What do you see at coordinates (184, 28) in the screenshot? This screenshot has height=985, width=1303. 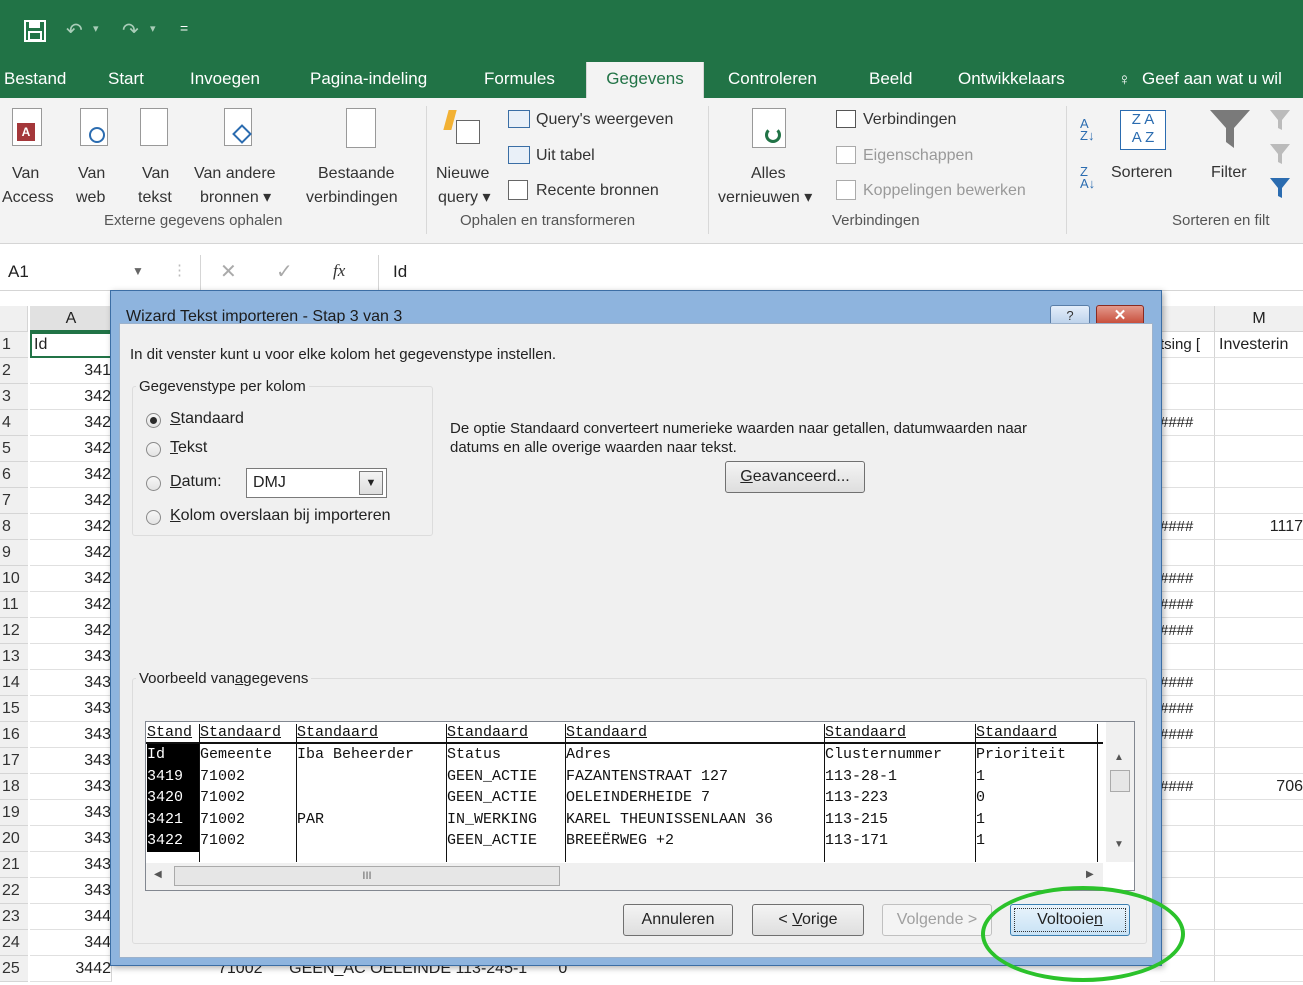 I see `customize-qat-icon: =` at bounding box center [184, 28].